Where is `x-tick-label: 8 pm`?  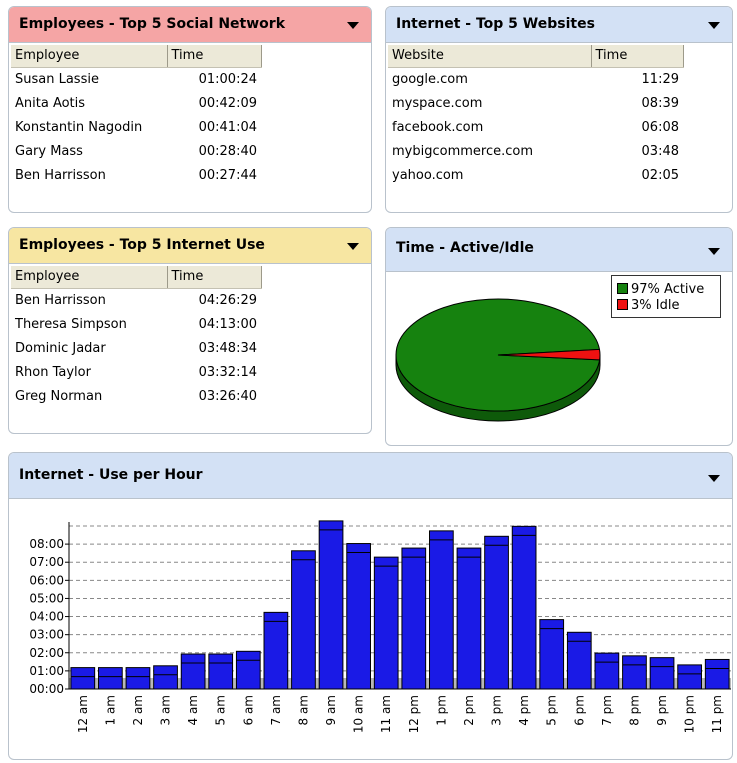 x-tick-label: 8 pm is located at coordinates (634, 710).